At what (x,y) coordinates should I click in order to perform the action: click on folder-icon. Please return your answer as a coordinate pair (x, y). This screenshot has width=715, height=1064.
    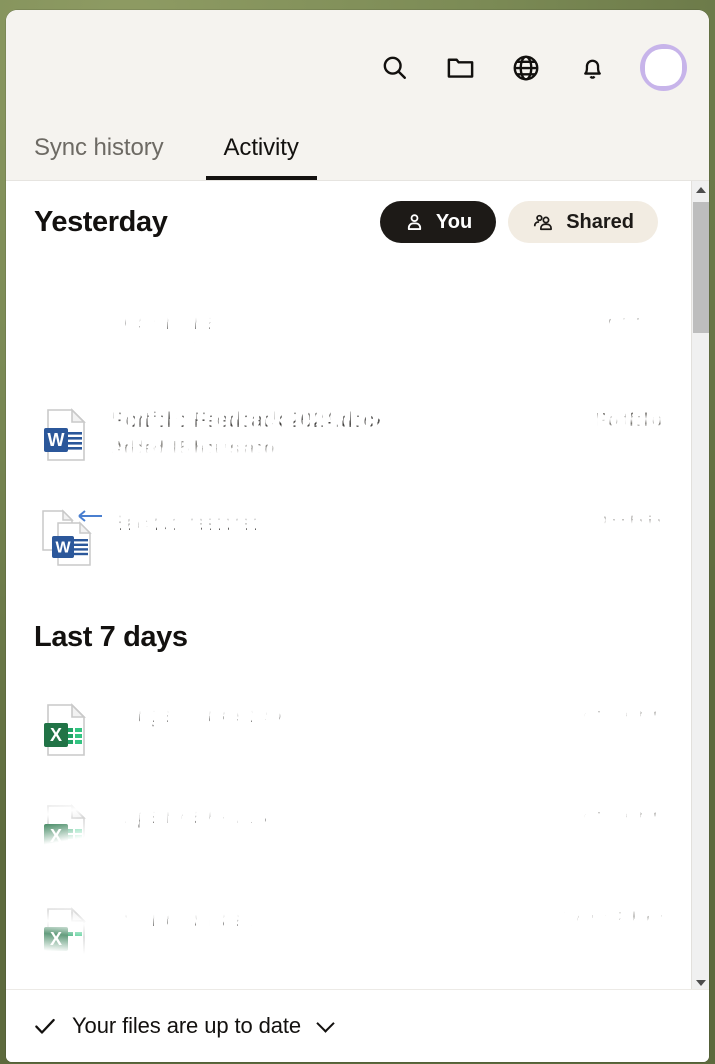
    Looking at the image, I should click on (460, 68).